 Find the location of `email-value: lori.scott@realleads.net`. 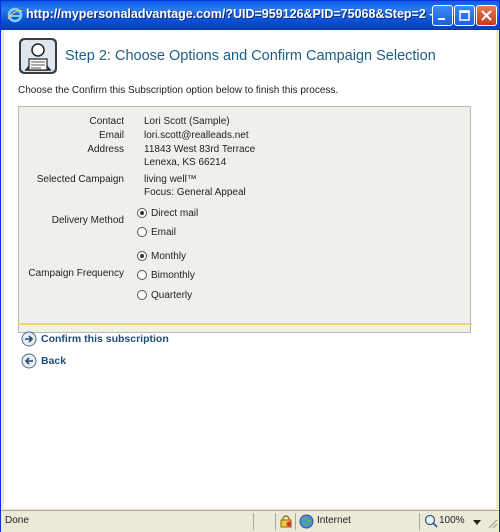

email-value: lori.scott@realleads.net is located at coordinates (196, 135).